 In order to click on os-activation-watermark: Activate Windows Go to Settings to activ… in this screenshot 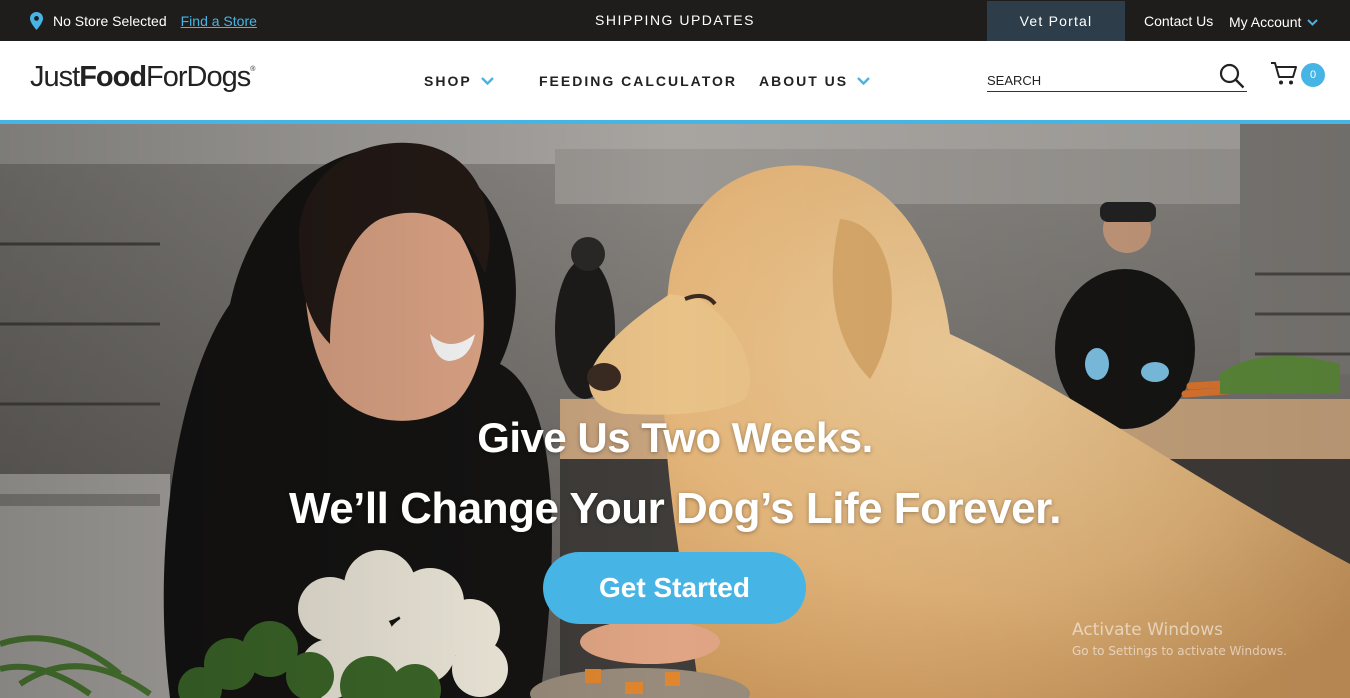, I will do `click(1179, 639)`.